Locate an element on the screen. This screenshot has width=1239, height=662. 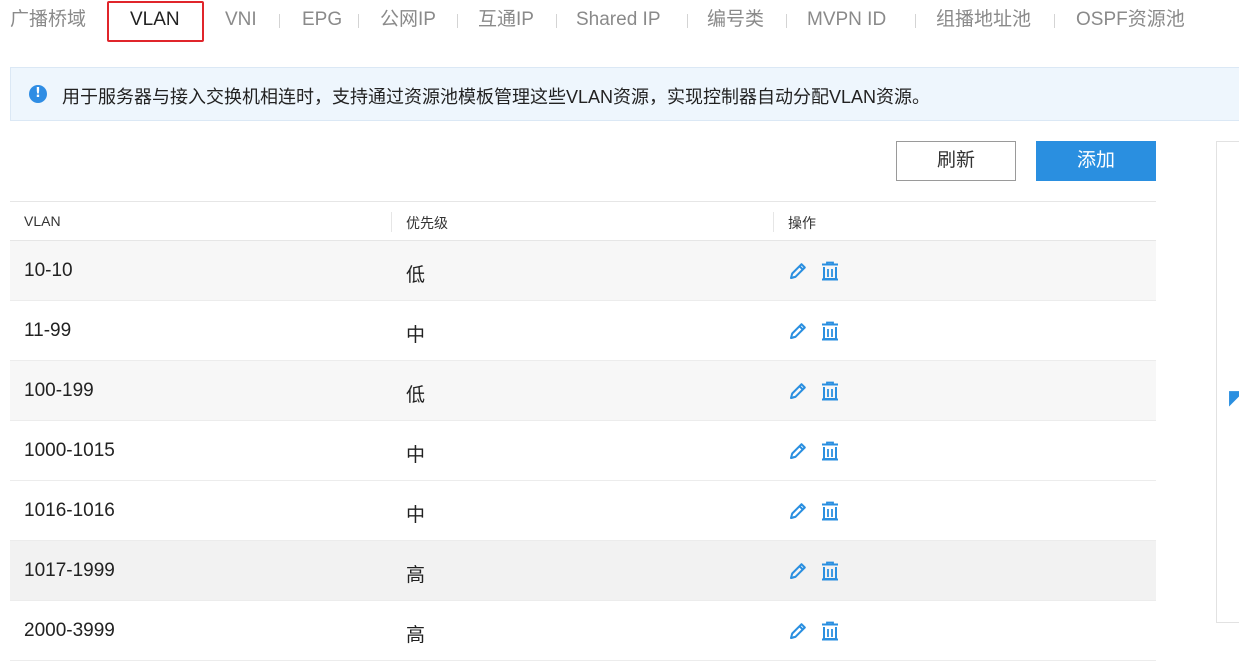
table-row: 100-199 低 is located at coordinates (583, 391).